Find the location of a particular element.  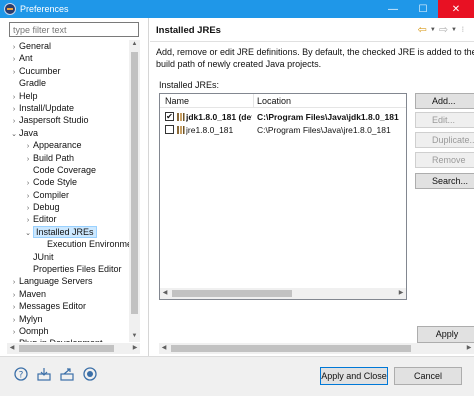

tree-item-label: Java is located at coordinates (29, 132).